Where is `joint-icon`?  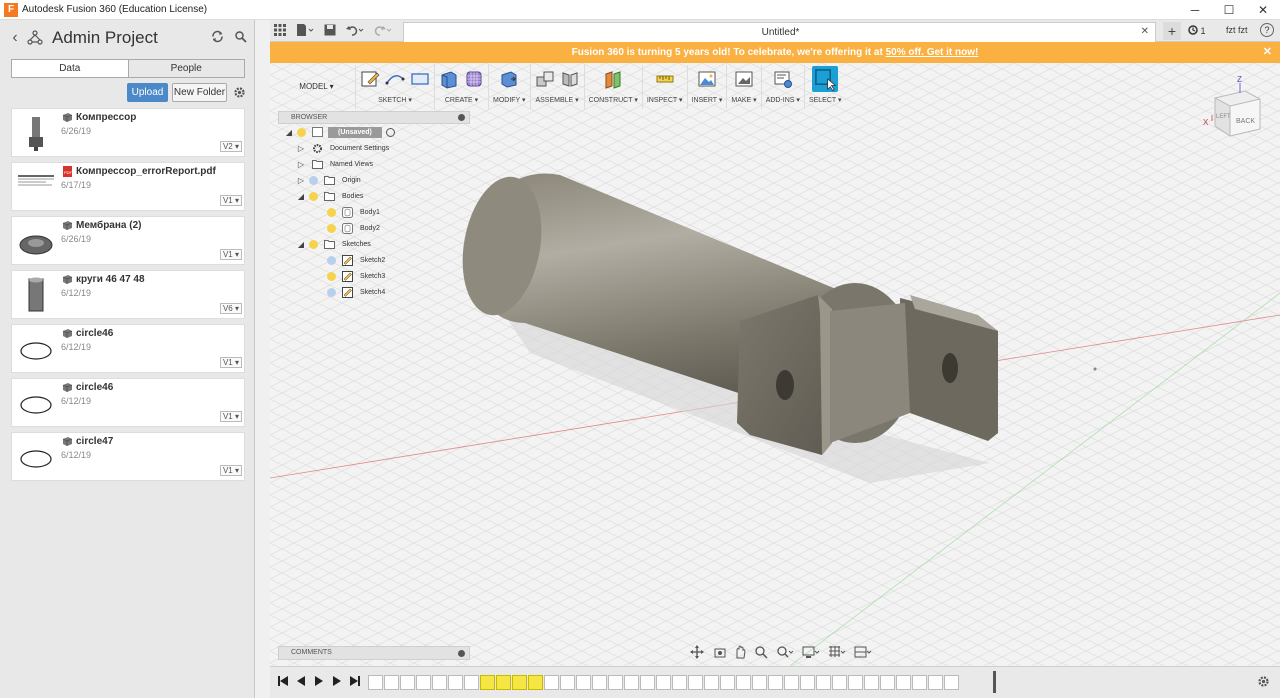 joint-icon is located at coordinates (570, 79).